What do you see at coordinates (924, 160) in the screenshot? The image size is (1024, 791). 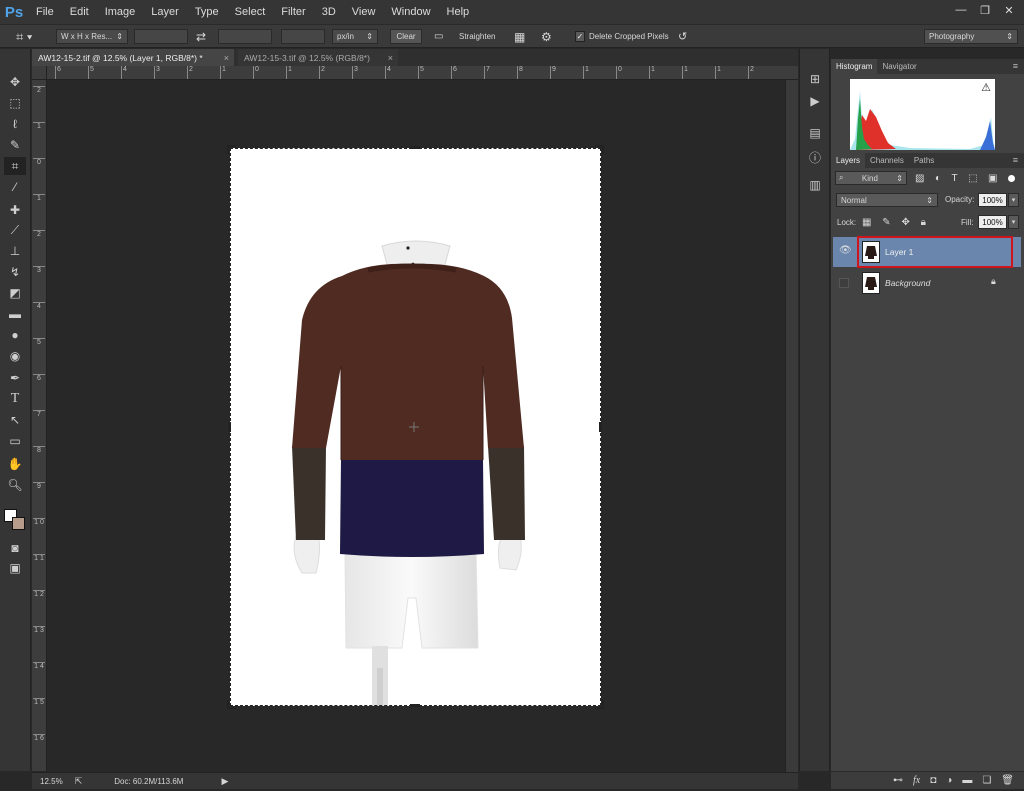 I see `tab-paths: Paths` at bounding box center [924, 160].